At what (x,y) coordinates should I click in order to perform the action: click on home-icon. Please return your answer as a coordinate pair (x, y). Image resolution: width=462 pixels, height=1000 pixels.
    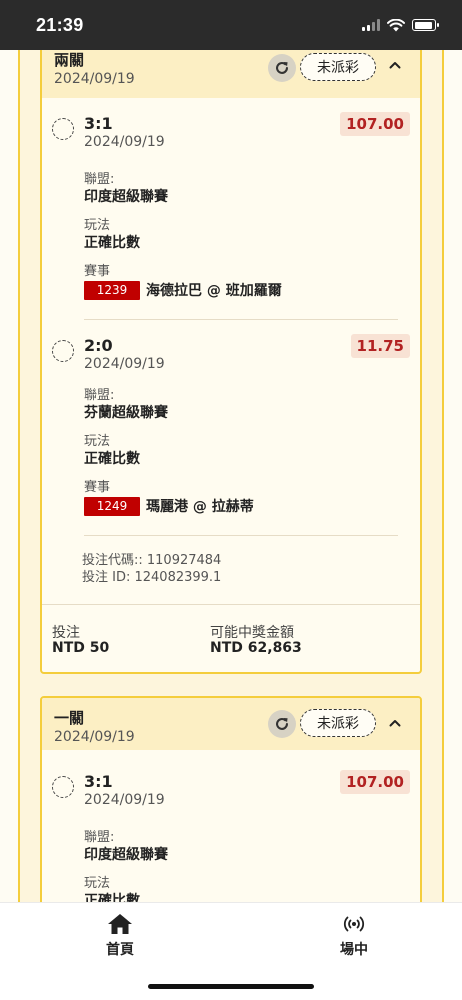
    Looking at the image, I should click on (120, 924).